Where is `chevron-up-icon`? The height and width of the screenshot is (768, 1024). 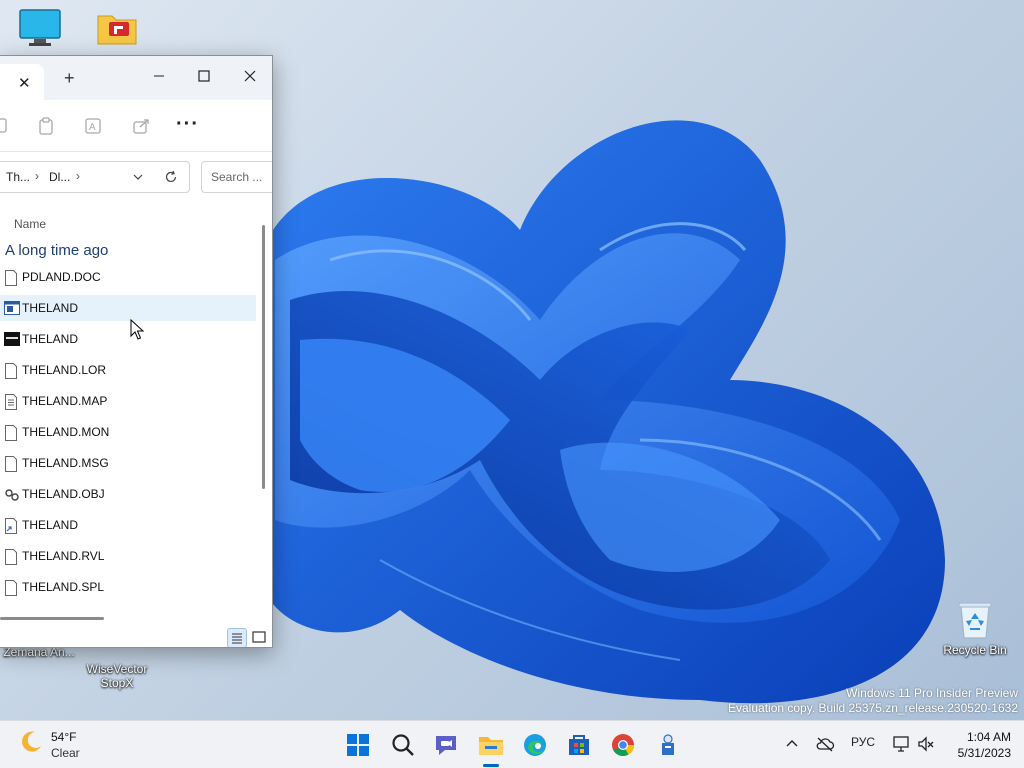 chevron-up-icon is located at coordinates (792, 744).